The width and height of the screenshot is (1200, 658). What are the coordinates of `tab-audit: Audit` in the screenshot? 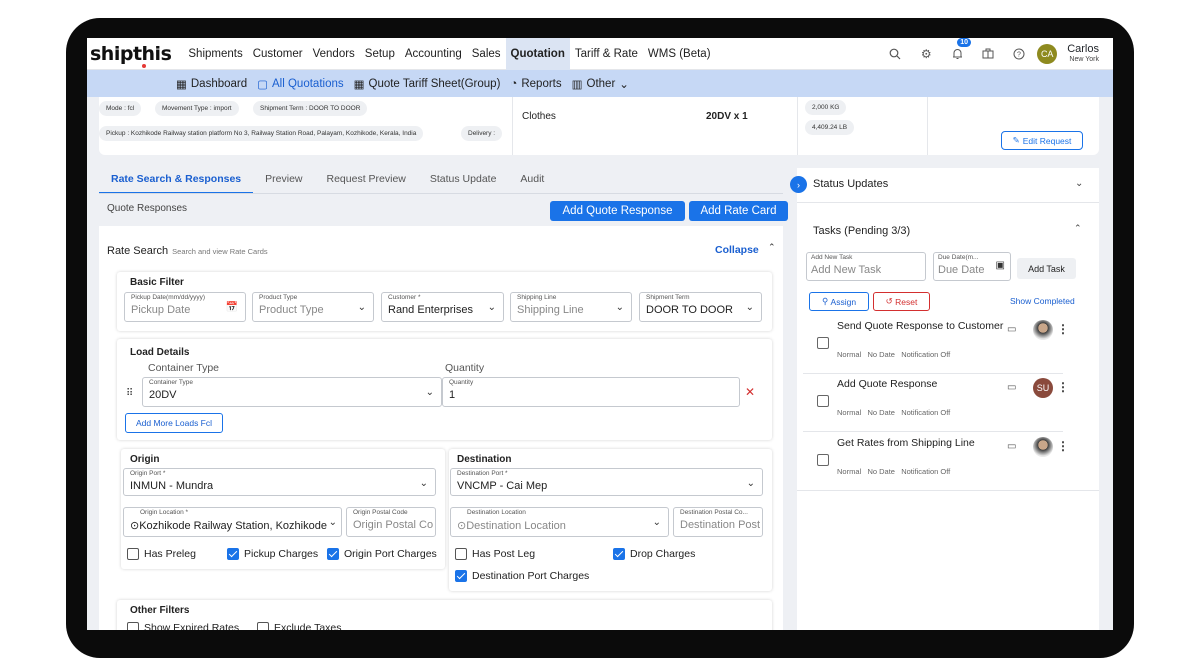 It's located at (532, 182).